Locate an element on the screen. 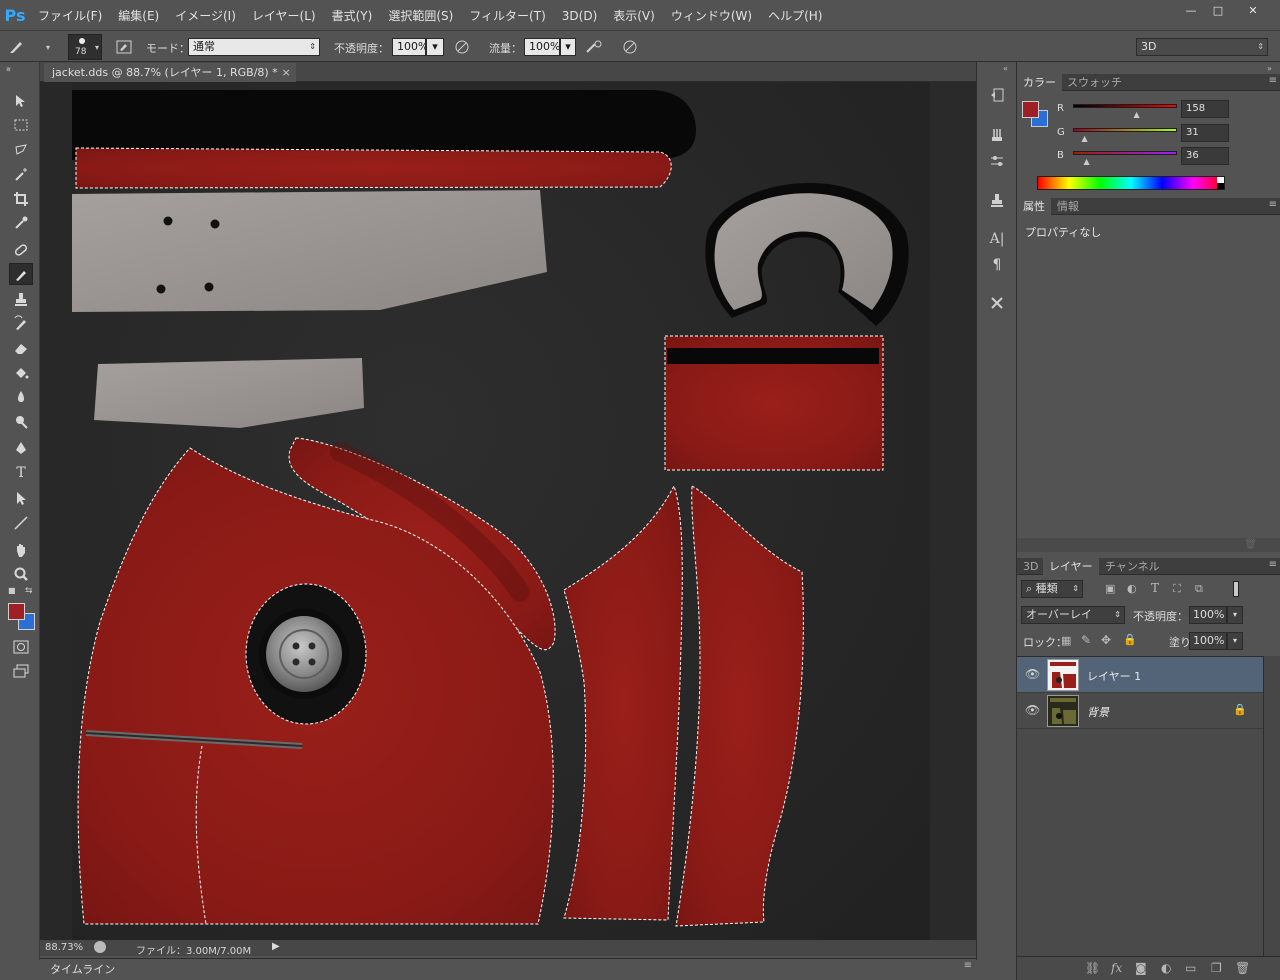 This screenshot has height=980, width=1280. mode-select: 通常 ⇕ is located at coordinates (254, 47).